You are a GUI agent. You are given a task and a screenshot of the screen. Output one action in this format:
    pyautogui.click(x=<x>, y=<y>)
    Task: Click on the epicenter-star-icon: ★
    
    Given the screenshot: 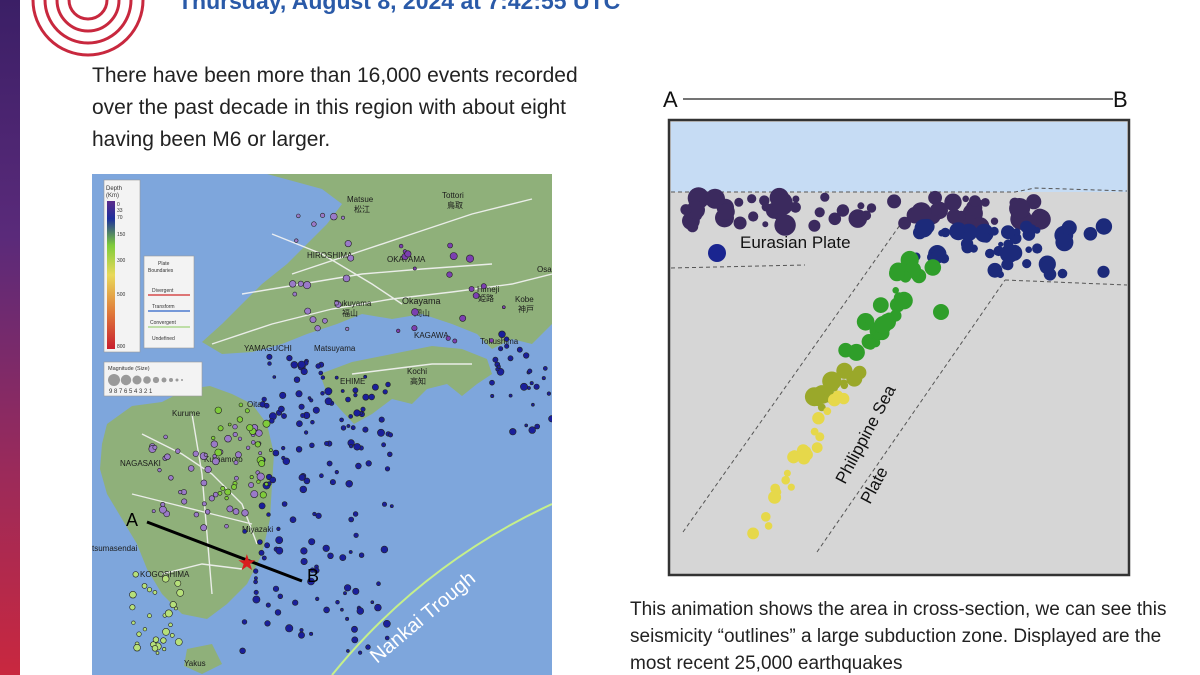 What is the action you would take?
    pyautogui.click(x=247, y=562)
    